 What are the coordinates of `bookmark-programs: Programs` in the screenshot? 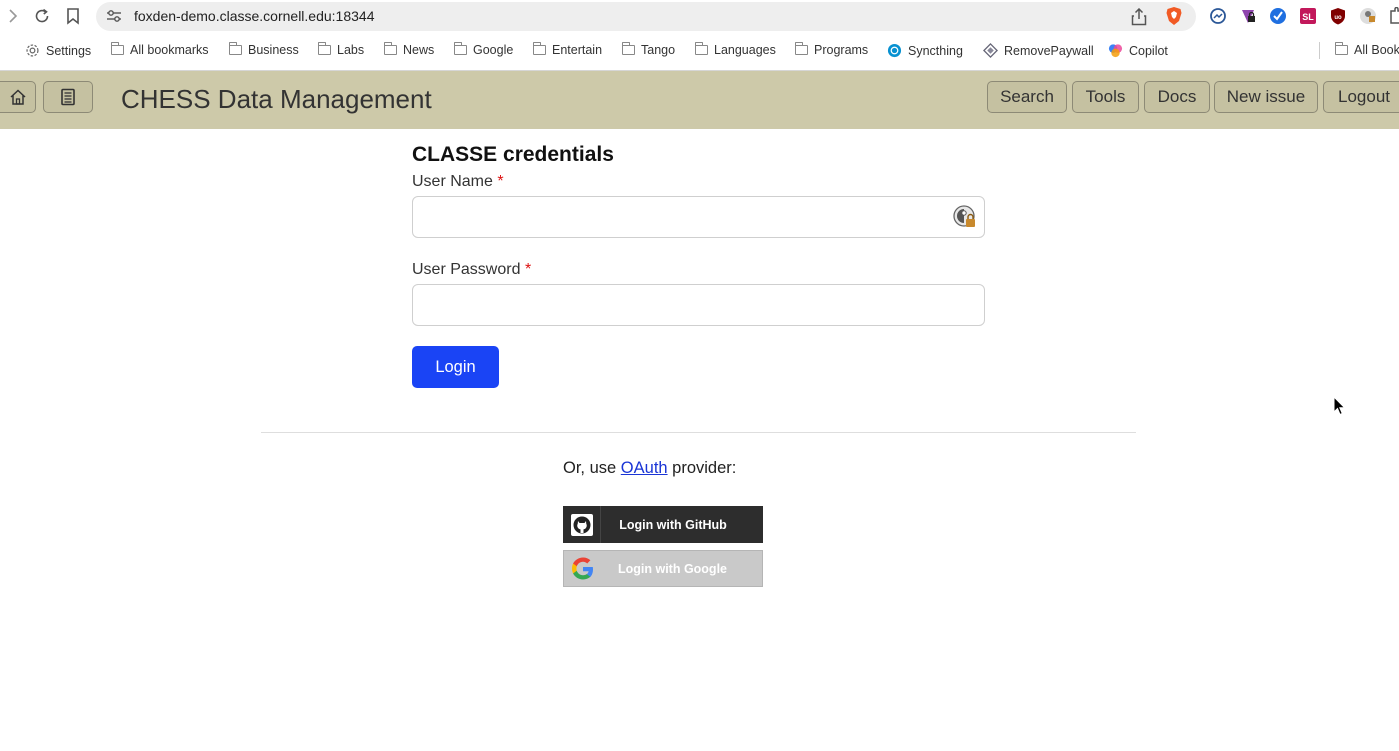 It's located at (831, 49).